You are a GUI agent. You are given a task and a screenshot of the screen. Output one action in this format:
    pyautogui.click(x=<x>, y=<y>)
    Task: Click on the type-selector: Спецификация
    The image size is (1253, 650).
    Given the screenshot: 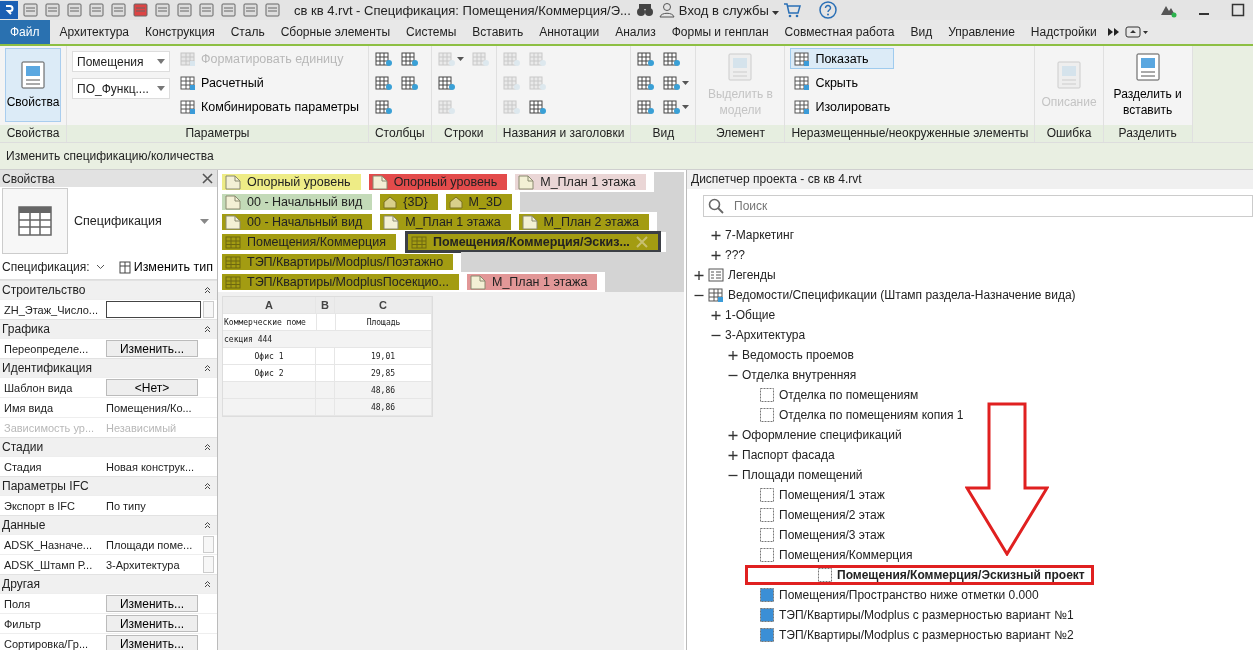 What is the action you would take?
    pyautogui.click(x=108, y=221)
    